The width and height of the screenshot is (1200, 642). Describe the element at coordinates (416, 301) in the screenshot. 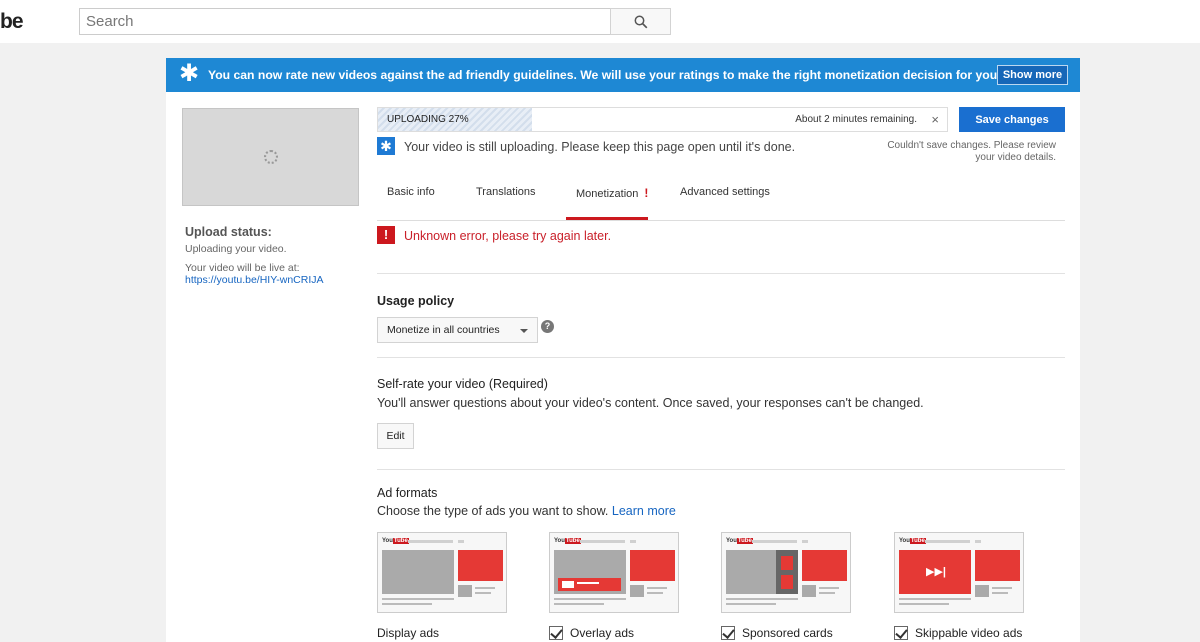

I see `usage-policy-title: Usage policy` at that location.